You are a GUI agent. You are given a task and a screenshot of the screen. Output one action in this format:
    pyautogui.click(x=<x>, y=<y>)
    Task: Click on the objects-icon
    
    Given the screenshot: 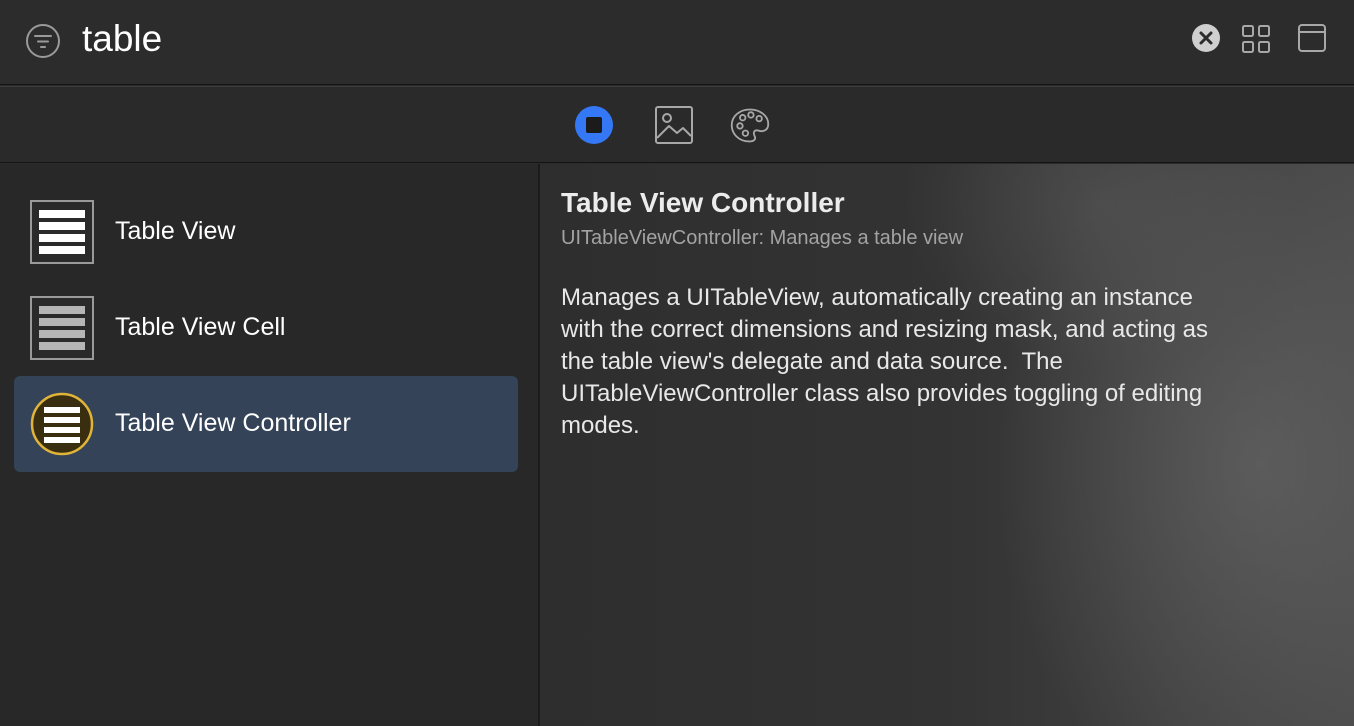 What is the action you would take?
    pyautogui.click(x=594, y=125)
    